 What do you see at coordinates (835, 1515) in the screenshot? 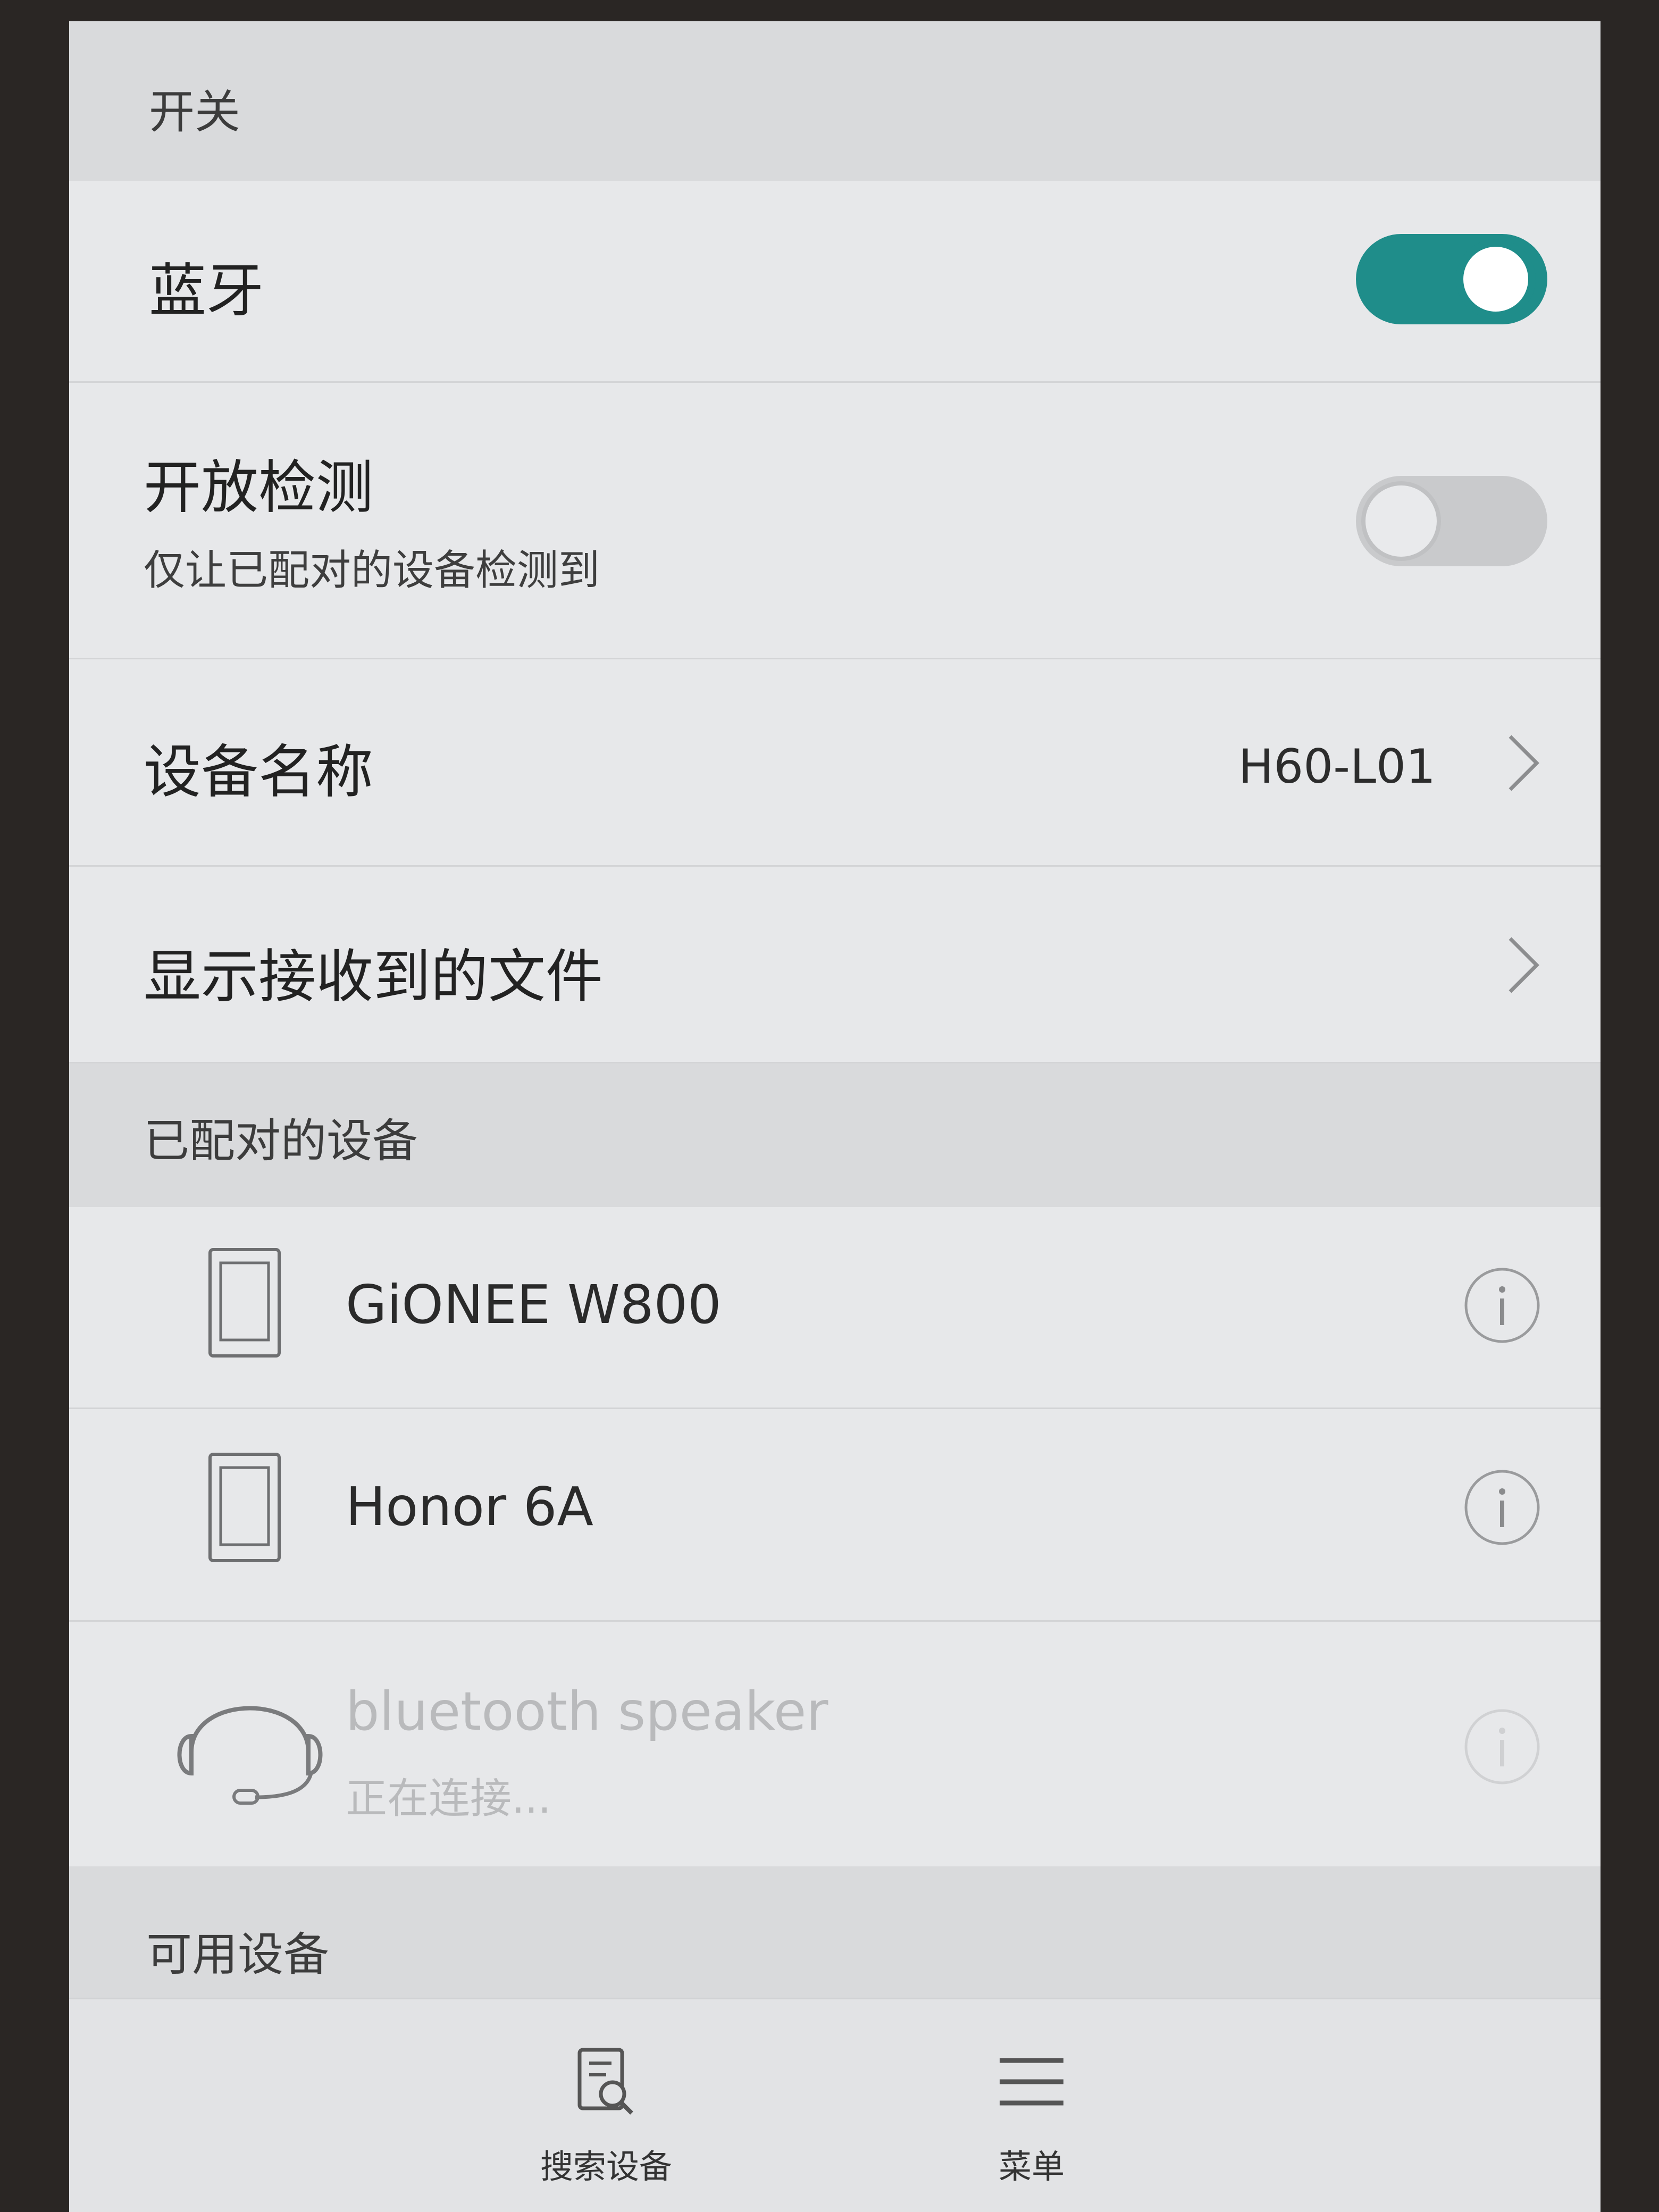
I see `paired-device-row: Honor 6A` at bounding box center [835, 1515].